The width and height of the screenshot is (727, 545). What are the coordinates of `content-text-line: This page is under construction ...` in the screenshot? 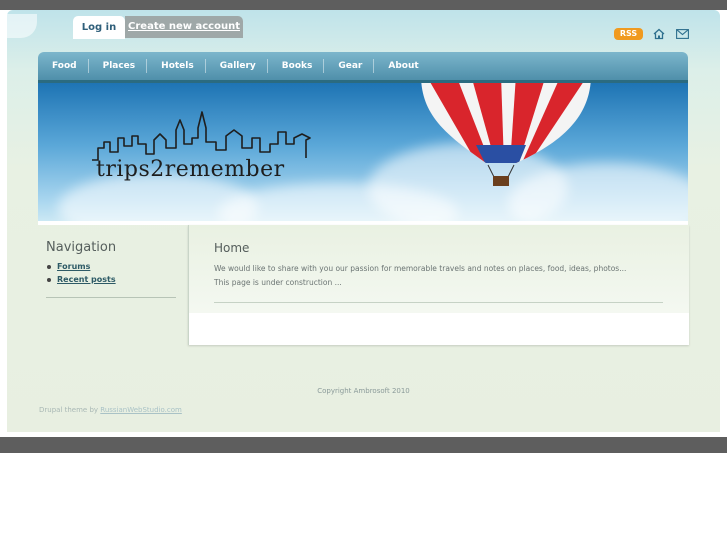 It's located at (278, 282).